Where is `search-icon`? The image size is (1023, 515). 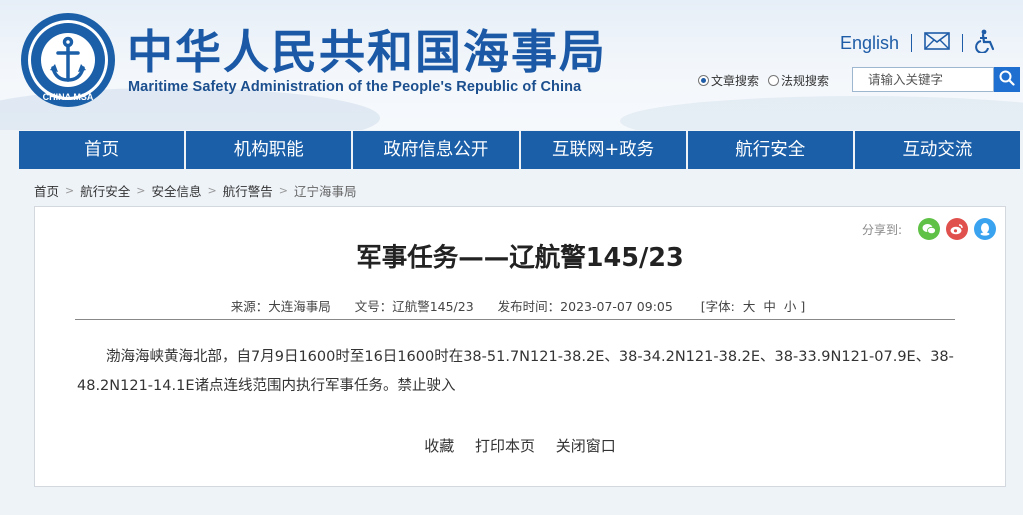
search-icon is located at coordinates (1007, 80).